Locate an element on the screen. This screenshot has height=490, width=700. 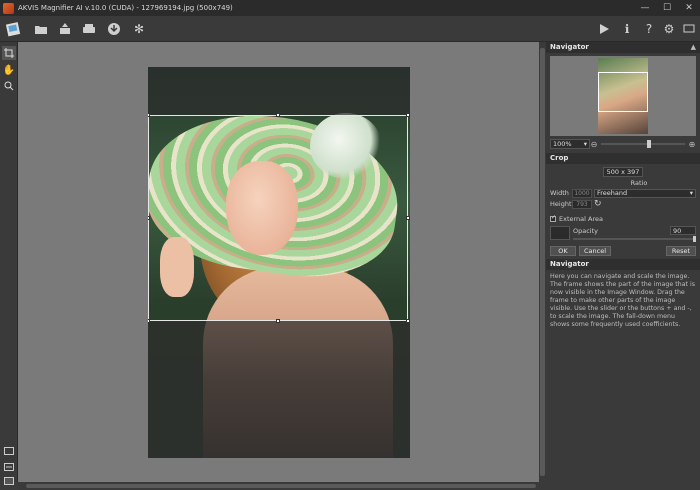
maximize-button: ☐ is located at coordinates (667, 8).